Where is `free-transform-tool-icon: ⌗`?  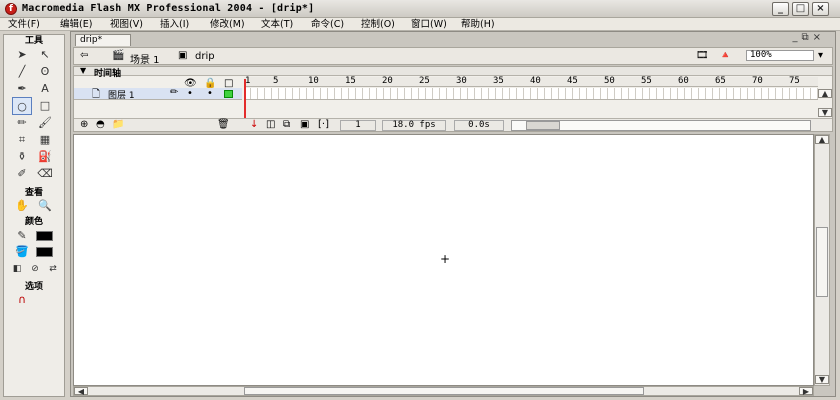 free-transform-tool-icon: ⌗ is located at coordinates (22, 140).